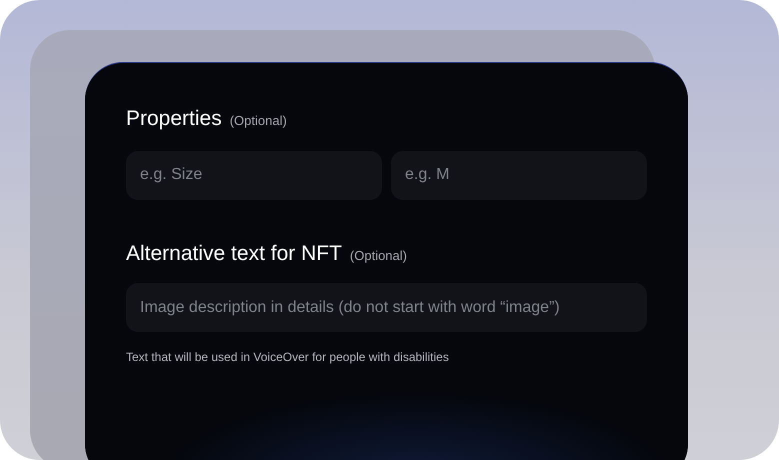 The width and height of the screenshot is (779, 460). I want to click on helper-text: Text that will be used in VoiceOver for people with disabilities, so click(288, 357).